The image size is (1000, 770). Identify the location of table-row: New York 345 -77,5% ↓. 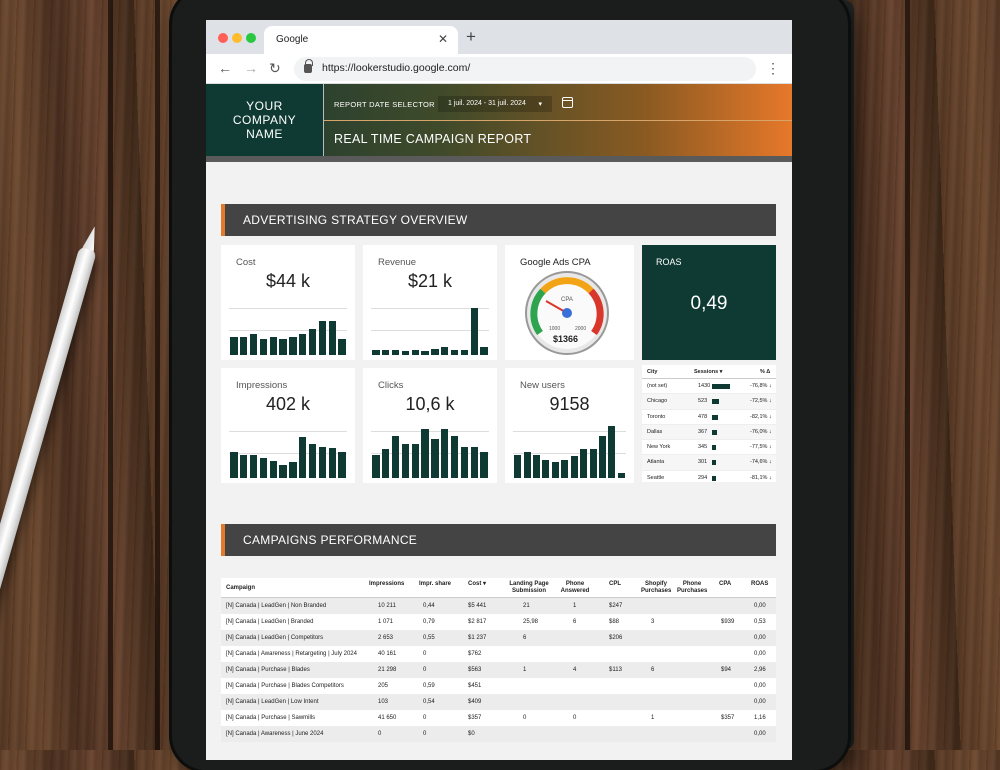
(709, 448).